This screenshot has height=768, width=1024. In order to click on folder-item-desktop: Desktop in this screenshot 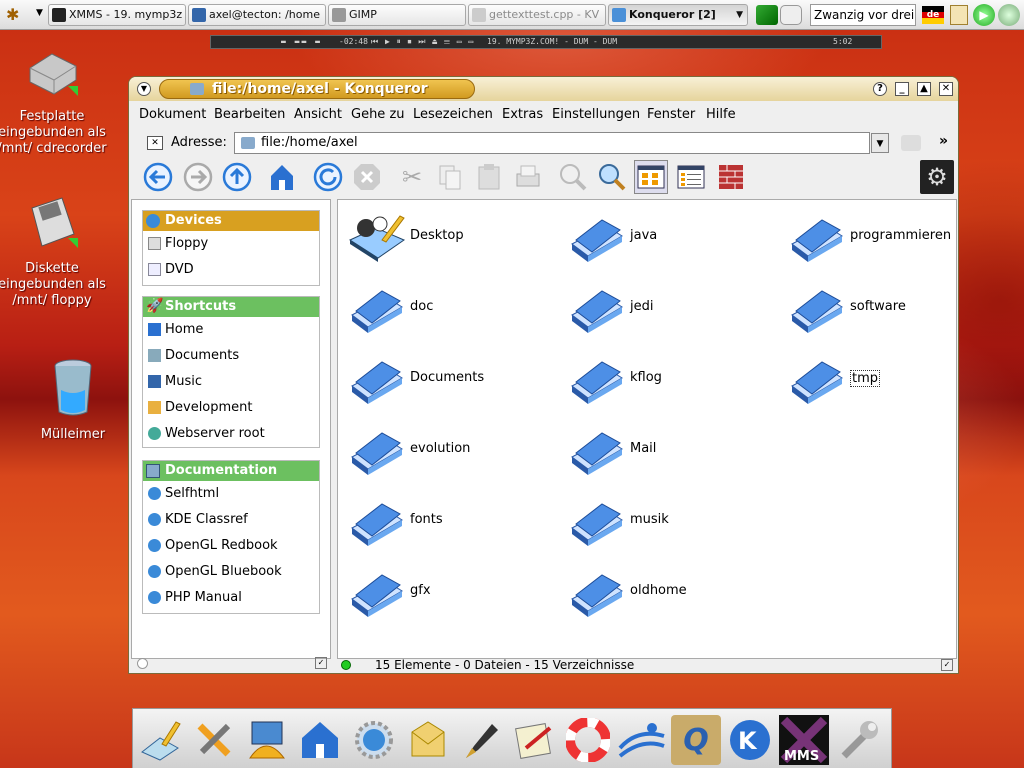, I will do `click(452, 238)`.